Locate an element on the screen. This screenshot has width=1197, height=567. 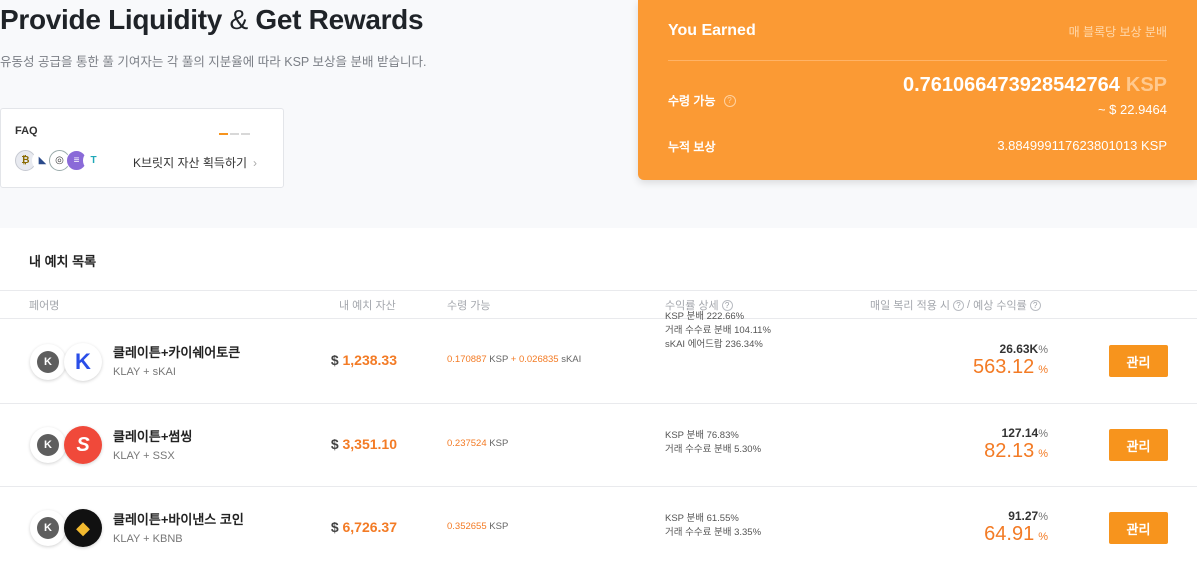
apr-value: 91.27 is located at coordinates (1023, 516).